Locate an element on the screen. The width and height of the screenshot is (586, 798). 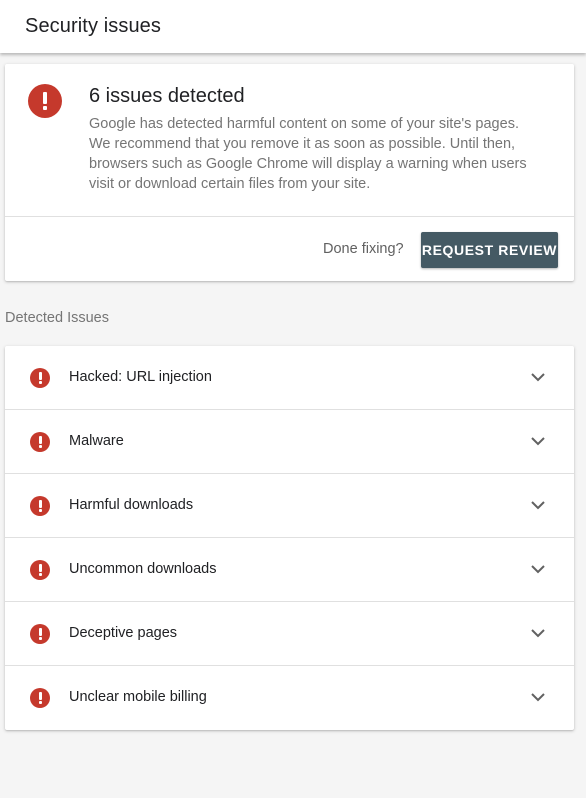
issue-row-uncommon-downloads: Uncommon downloads is located at coordinates (289, 570).